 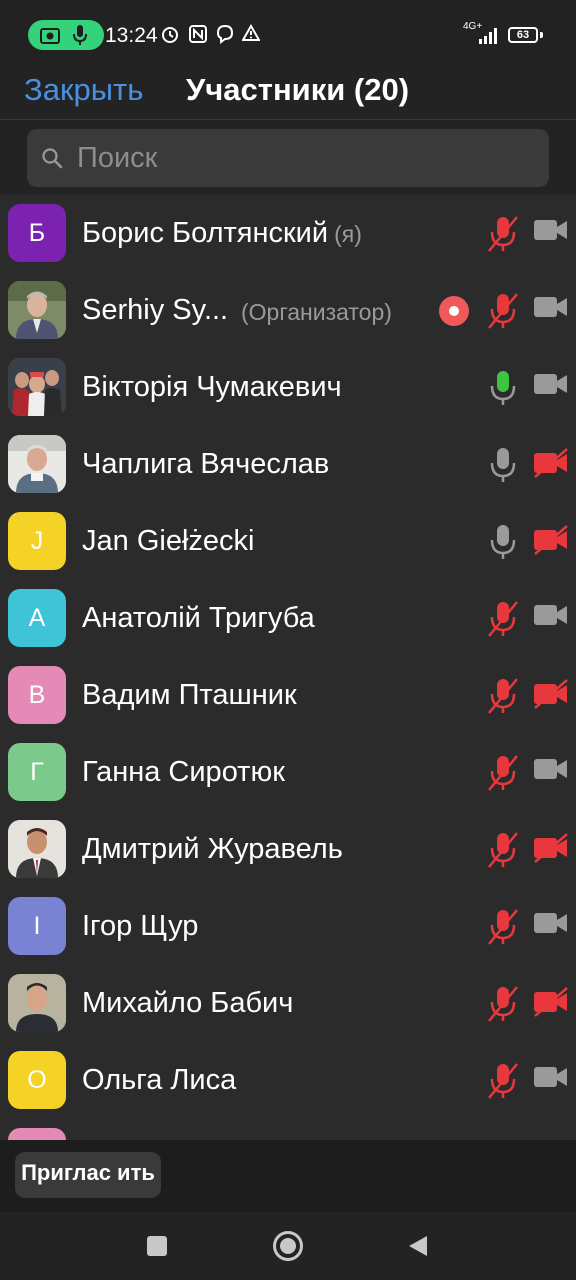 What do you see at coordinates (168, 541) in the screenshot?
I see `participant-name: Jan Giełżecki` at bounding box center [168, 541].